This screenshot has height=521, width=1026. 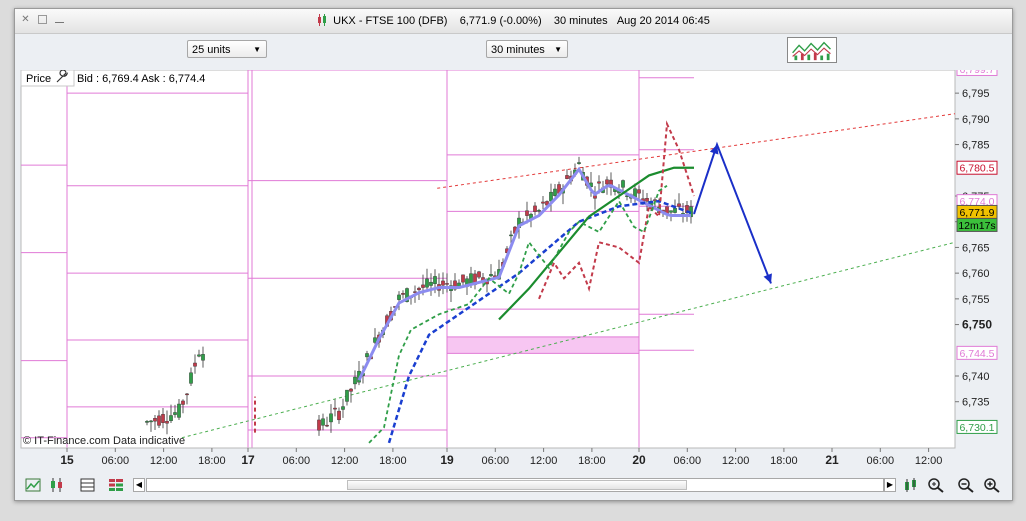 What do you see at coordinates (390, 21) in the screenshot?
I see `title-symbol: UKX - FTSE 100 (DFB)` at bounding box center [390, 21].